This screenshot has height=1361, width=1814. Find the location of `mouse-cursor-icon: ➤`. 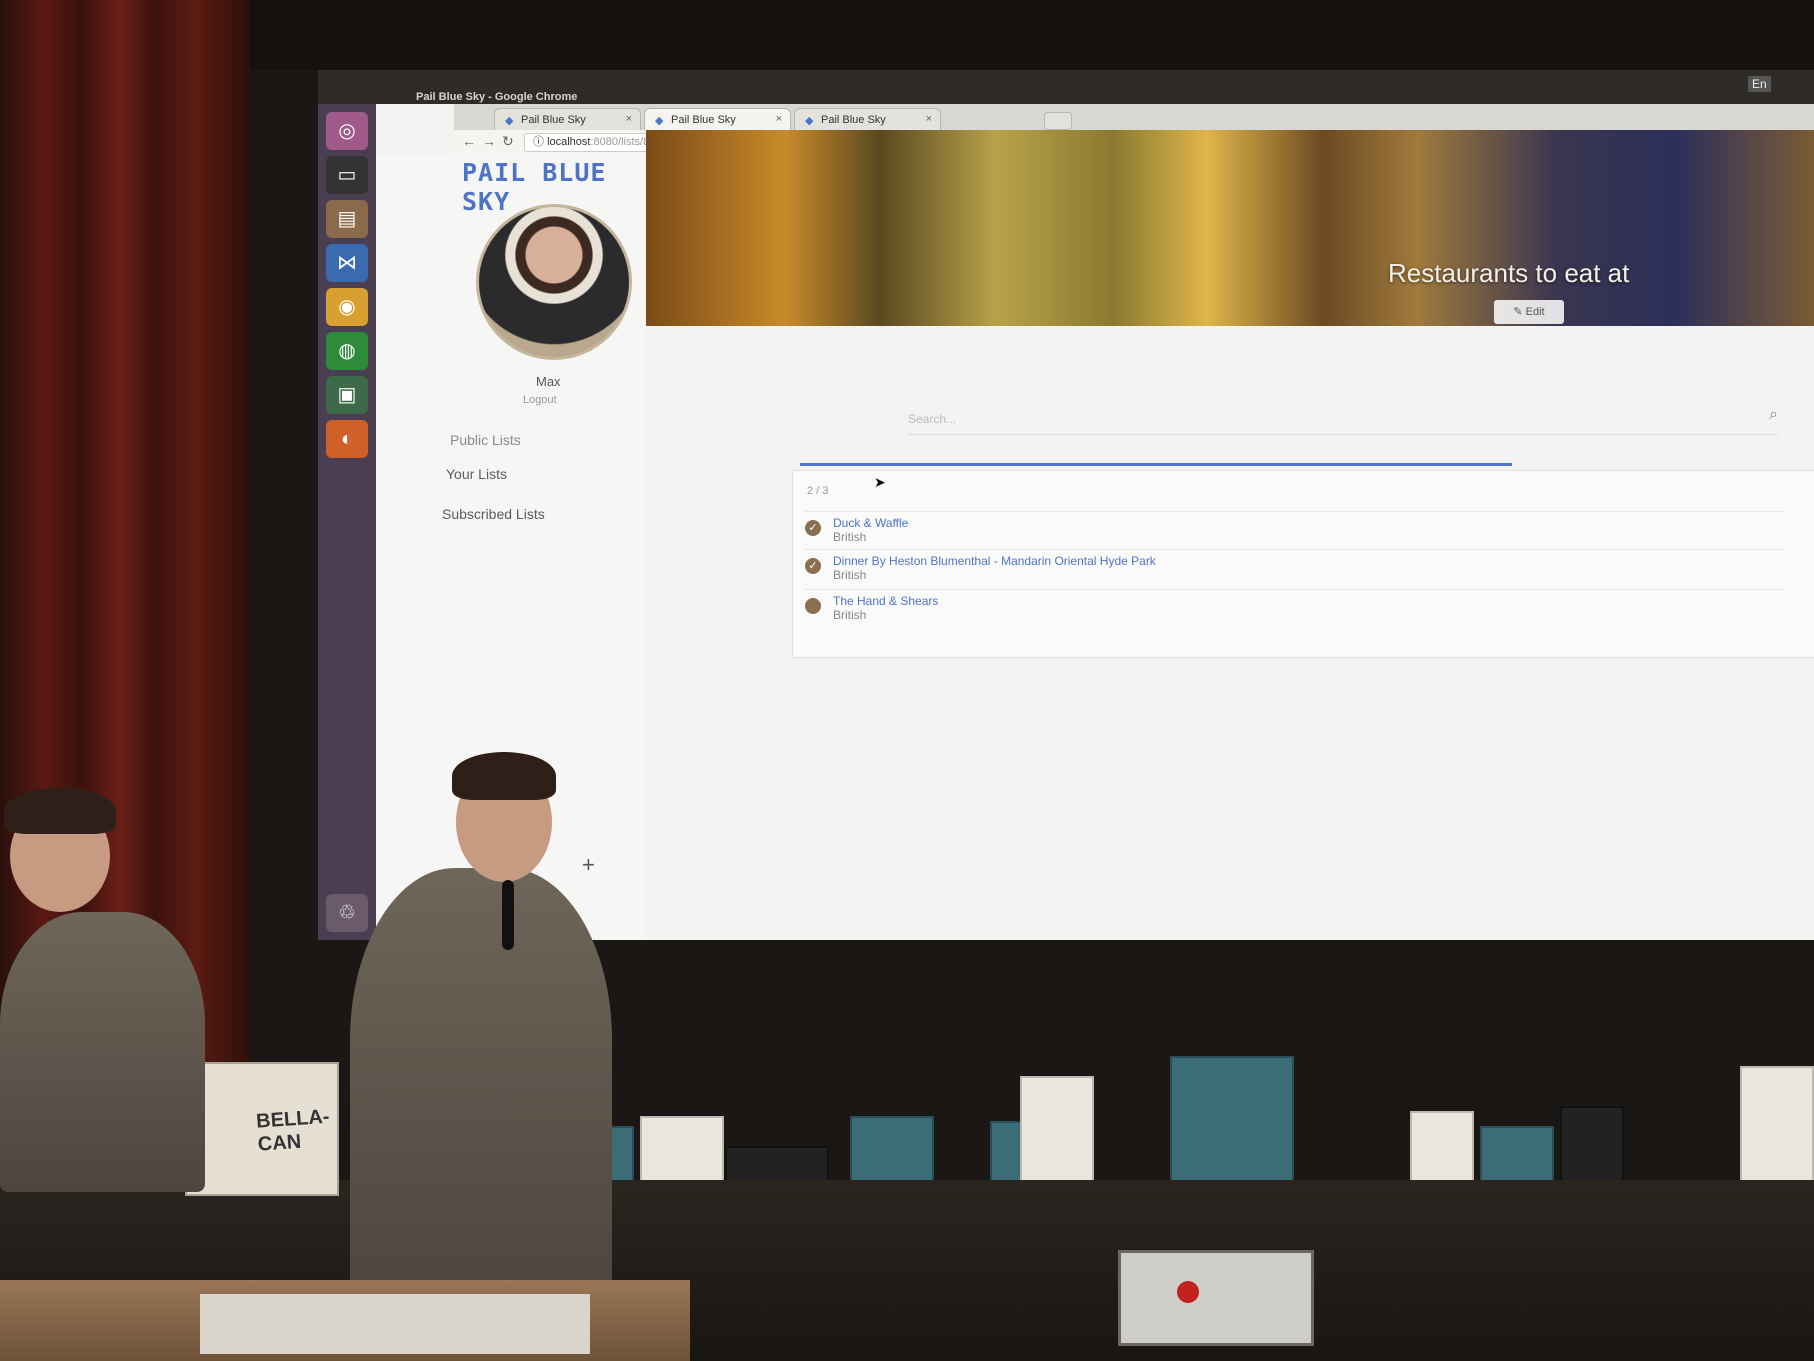

mouse-cursor-icon: ➤ is located at coordinates (880, 482).